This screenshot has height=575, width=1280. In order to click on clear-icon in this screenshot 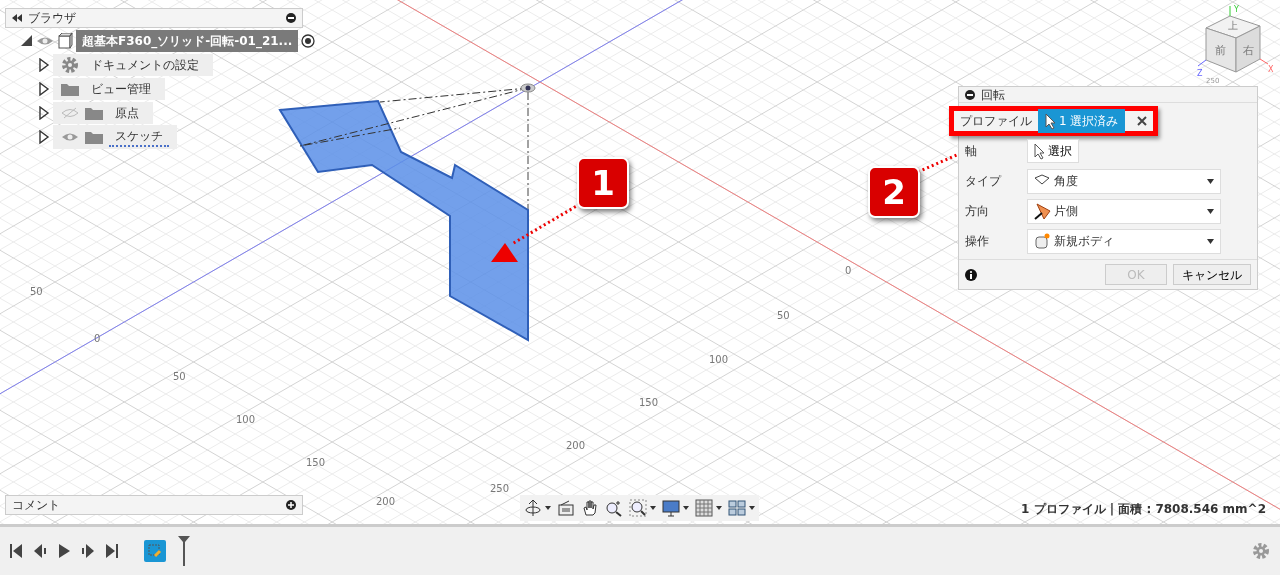, I will do `click(1142, 121)`.